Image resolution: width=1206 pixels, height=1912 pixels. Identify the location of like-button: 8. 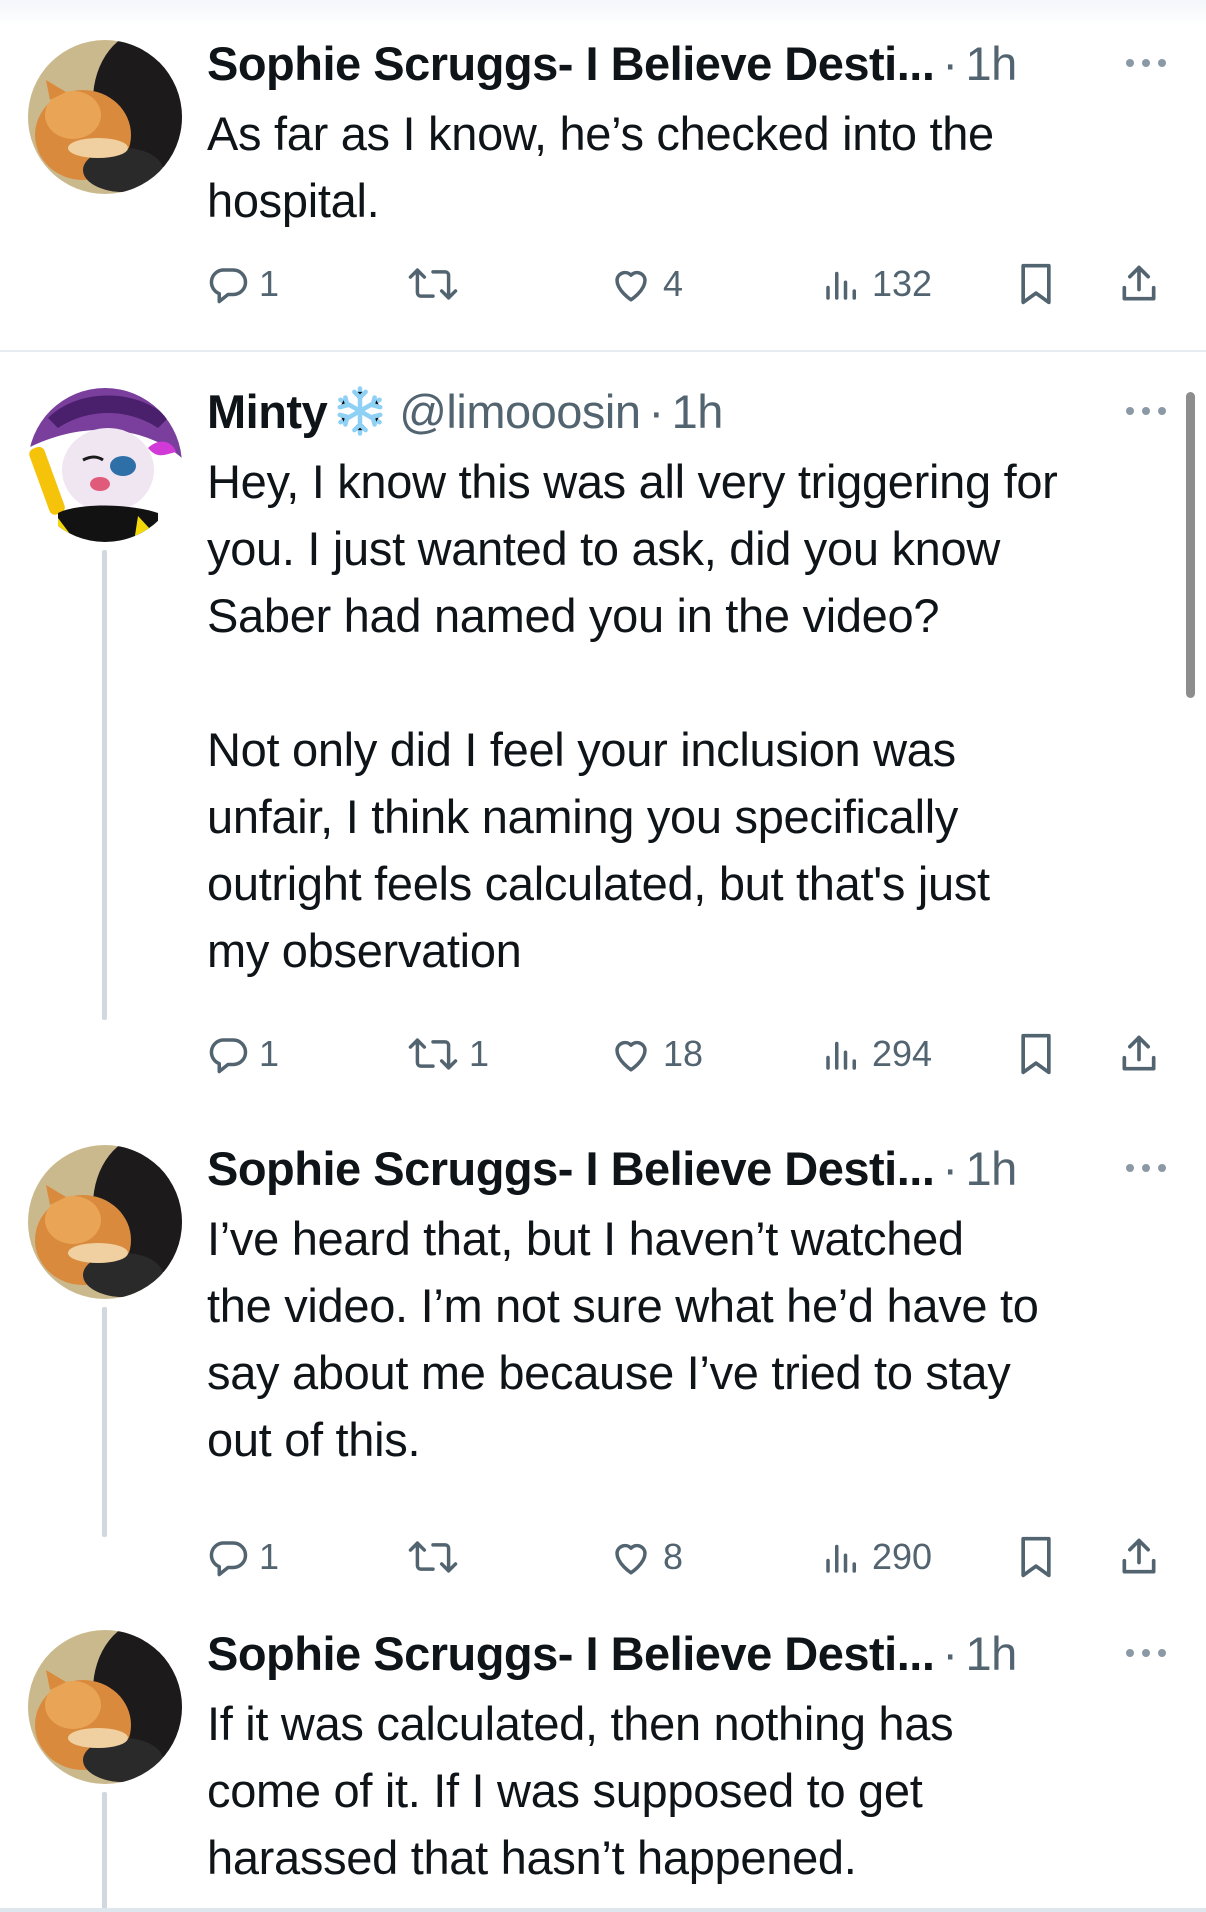
(646, 1557).